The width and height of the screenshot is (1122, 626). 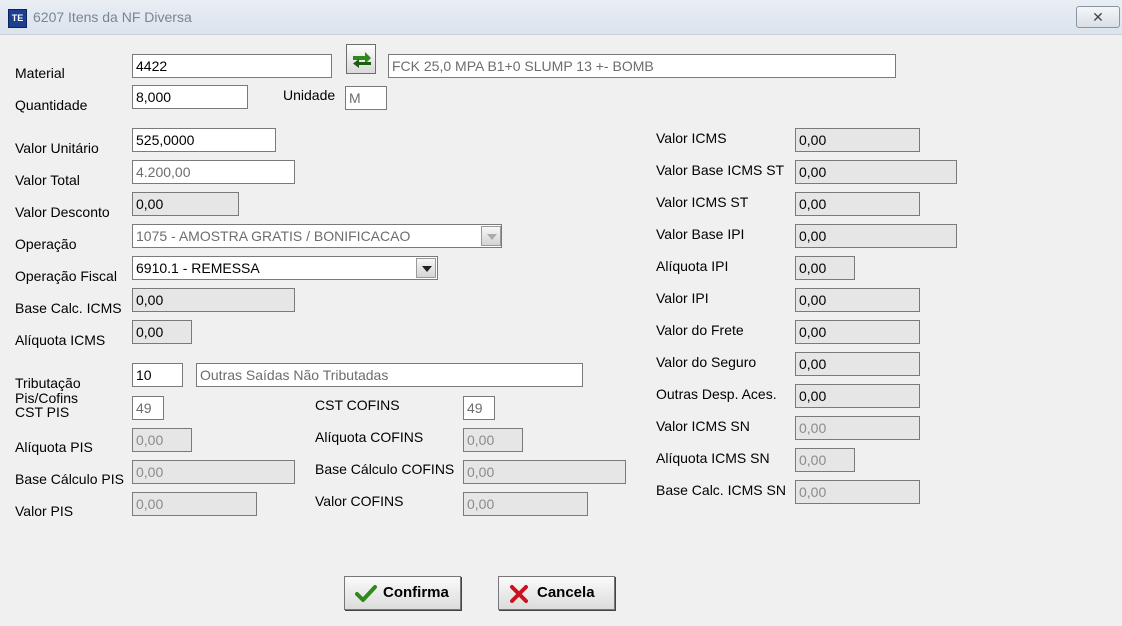 What do you see at coordinates (40, 73) in the screenshot?
I see `material-label: Material` at bounding box center [40, 73].